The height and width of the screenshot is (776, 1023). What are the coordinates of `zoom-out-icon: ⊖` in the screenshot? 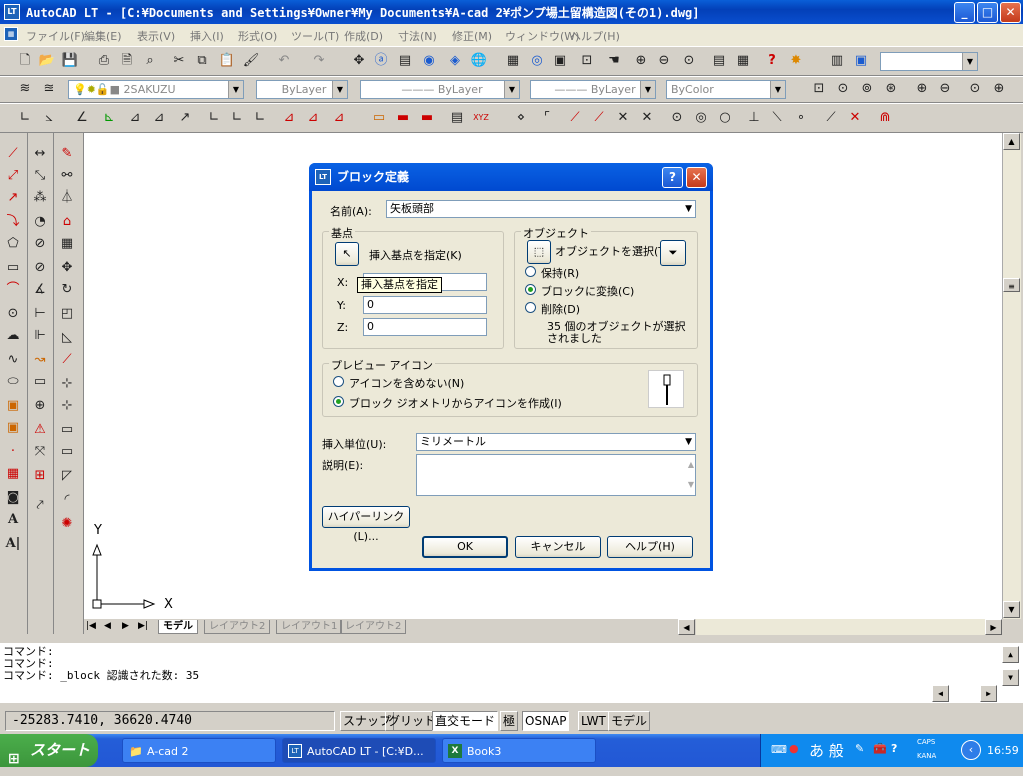 It's located at (945, 89).